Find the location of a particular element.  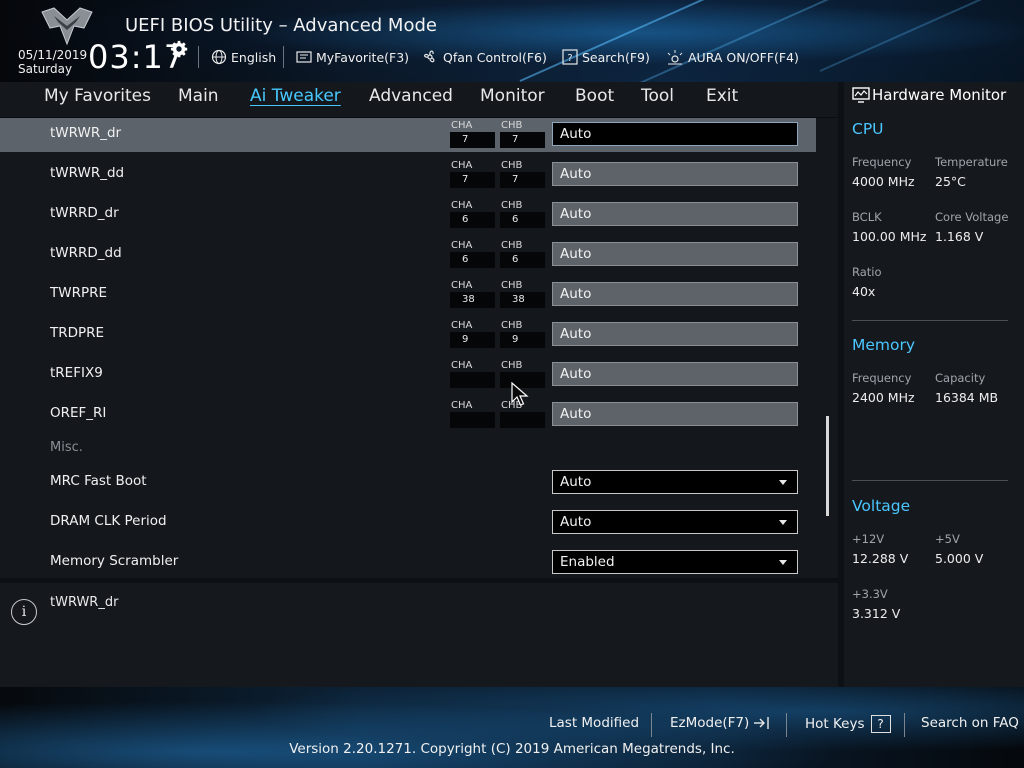

setting-row-oref-ri: OREF_RI CHA CHB Auto is located at coordinates (408, 415).